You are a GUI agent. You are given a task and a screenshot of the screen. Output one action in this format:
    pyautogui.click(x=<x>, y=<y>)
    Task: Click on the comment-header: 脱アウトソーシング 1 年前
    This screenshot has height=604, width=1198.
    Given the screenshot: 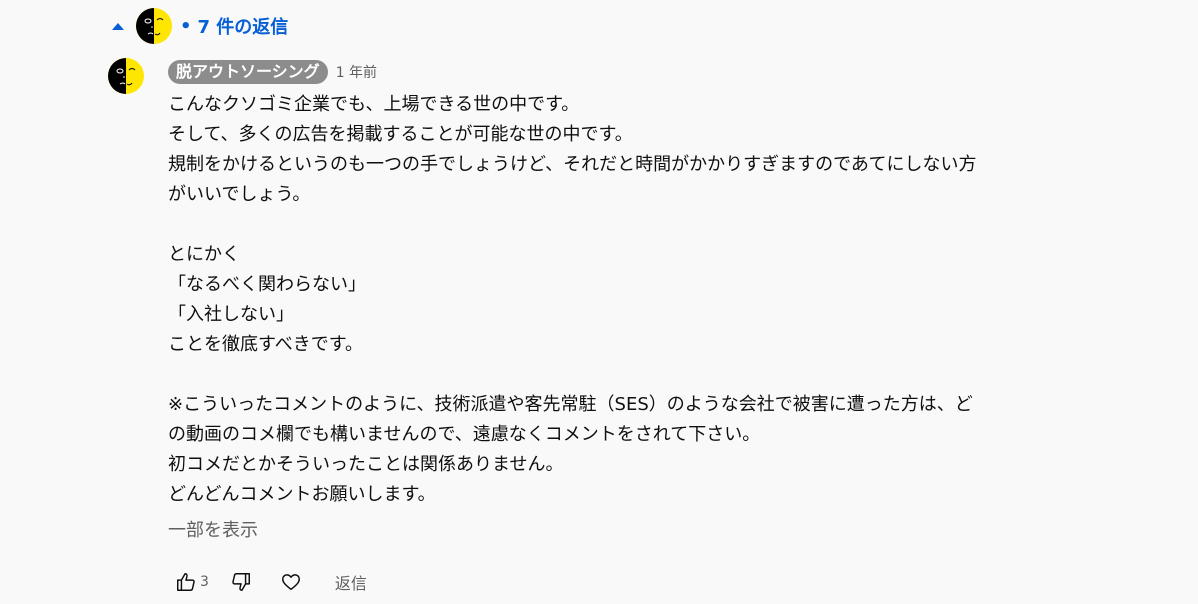 What is the action you would take?
    pyautogui.click(x=668, y=72)
    